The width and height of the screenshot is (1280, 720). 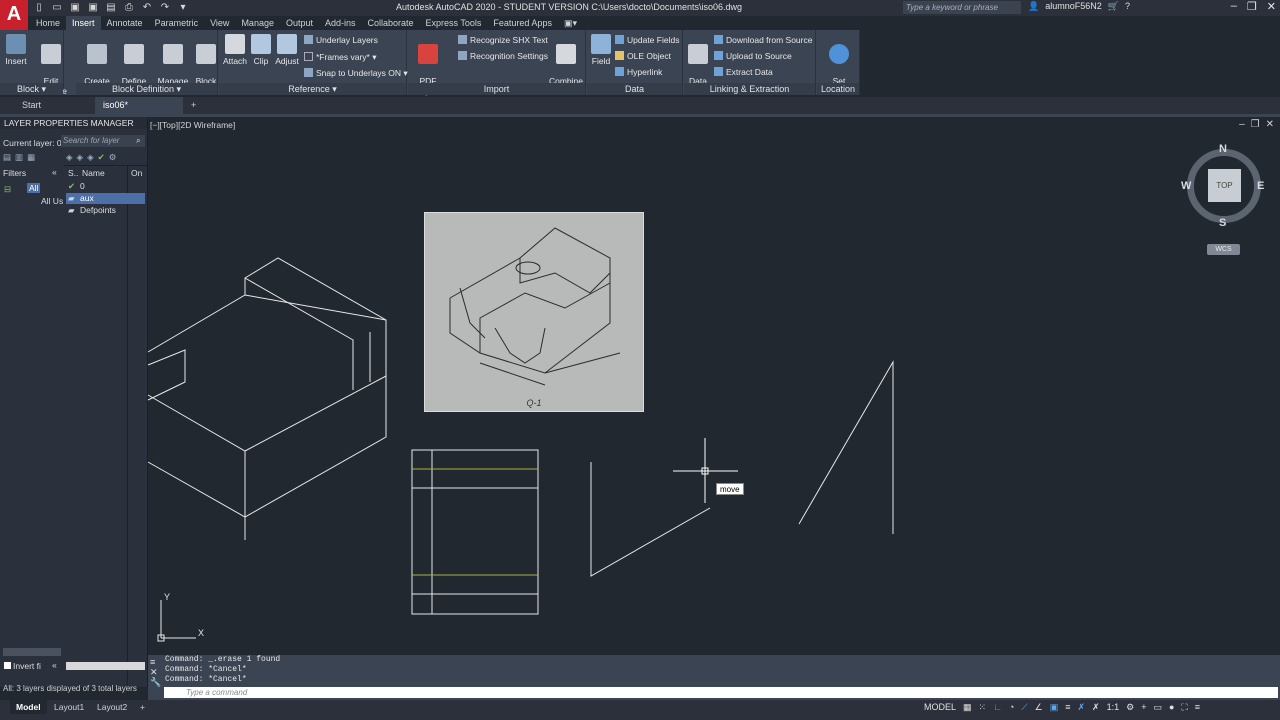 What do you see at coordinates (1260, 186) in the screenshot?
I see `compass-east: E` at bounding box center [1260, 186].